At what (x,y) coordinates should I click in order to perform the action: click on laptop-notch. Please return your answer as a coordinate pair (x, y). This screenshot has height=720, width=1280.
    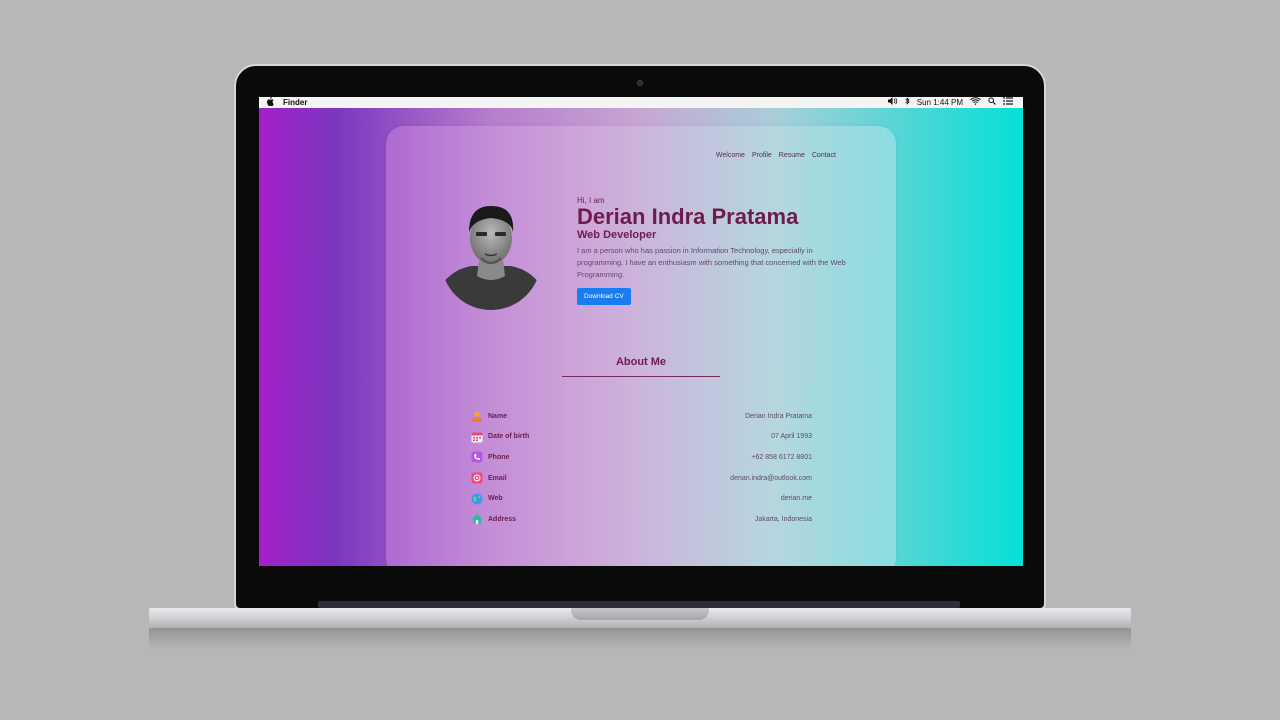
    Looking at the image, I should click on (640, 614).